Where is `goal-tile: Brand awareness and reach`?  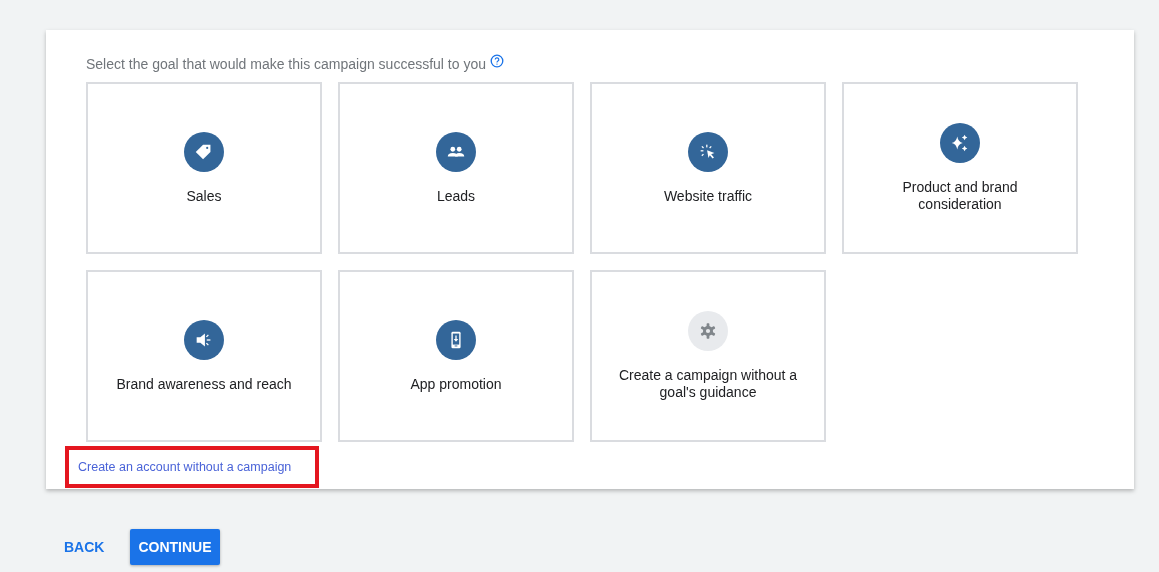 goal-tile: Brand awareness and reach is located at coordinates (204, 356).